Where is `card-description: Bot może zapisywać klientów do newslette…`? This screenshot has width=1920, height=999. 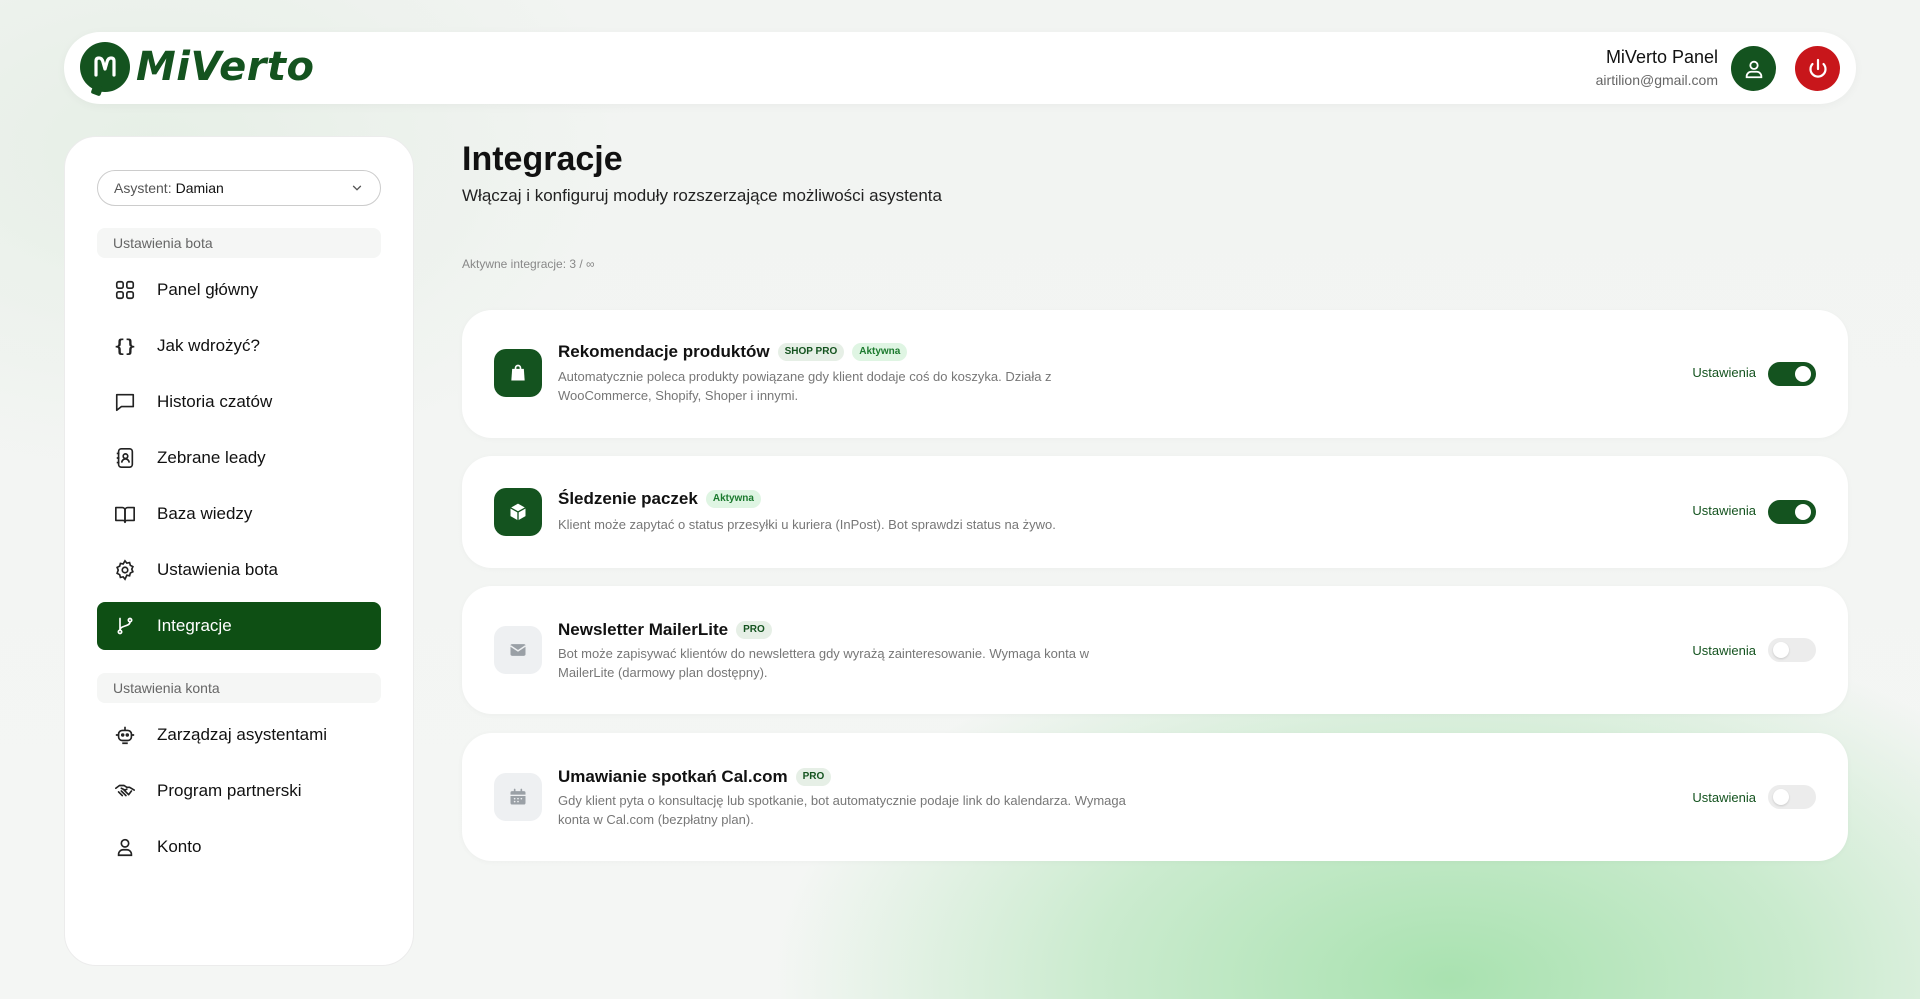 card-description: Bot może zapisywać klientów do newslette… is located at coordinates (823, 663).